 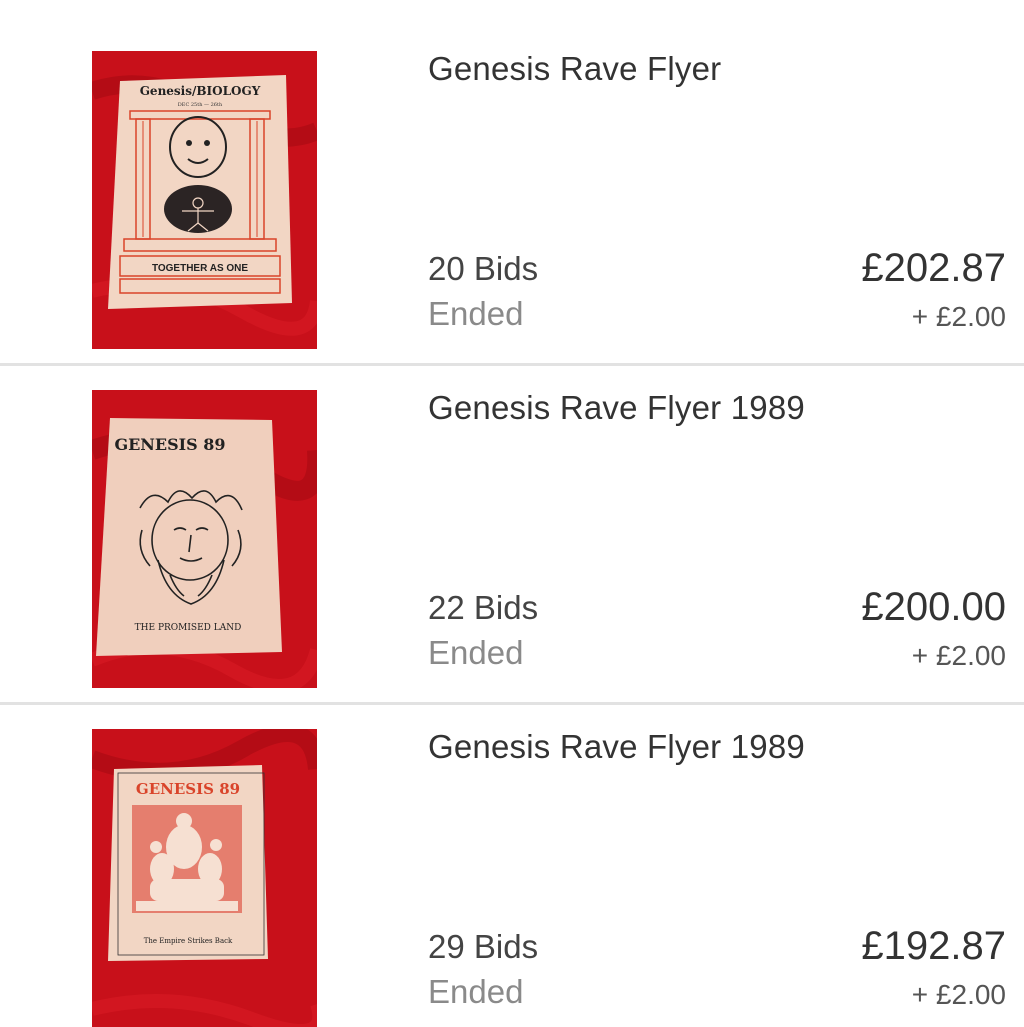 I want to click on listing-price: £192.87, so click(x=933, y=946).